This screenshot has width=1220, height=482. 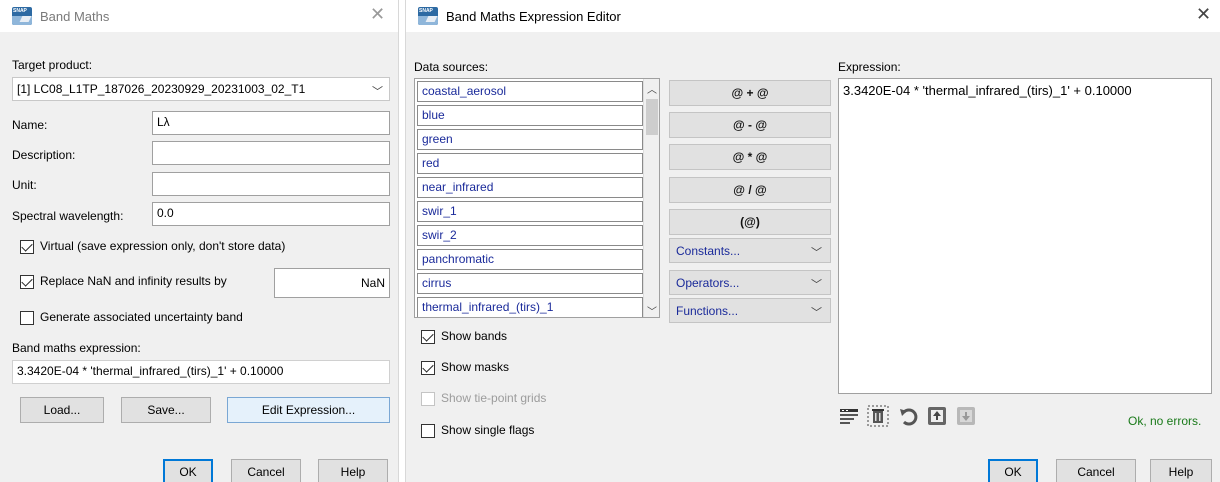 I want to click on spectral-wavelength-label: Spectral wavelength:, so click(x=68, y=216).